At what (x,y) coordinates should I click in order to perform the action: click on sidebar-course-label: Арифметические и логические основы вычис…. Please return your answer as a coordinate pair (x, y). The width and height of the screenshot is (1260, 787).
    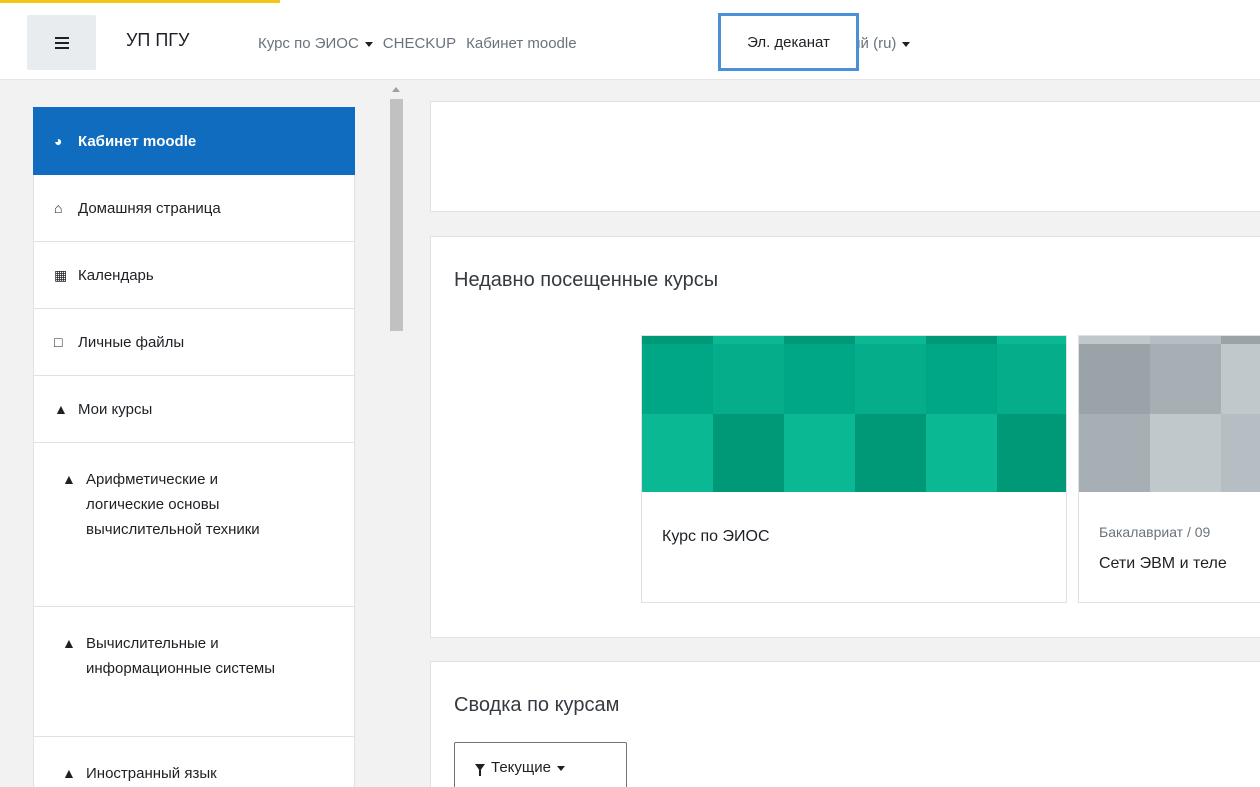
    Looking at the image, I should click on (173, 504).